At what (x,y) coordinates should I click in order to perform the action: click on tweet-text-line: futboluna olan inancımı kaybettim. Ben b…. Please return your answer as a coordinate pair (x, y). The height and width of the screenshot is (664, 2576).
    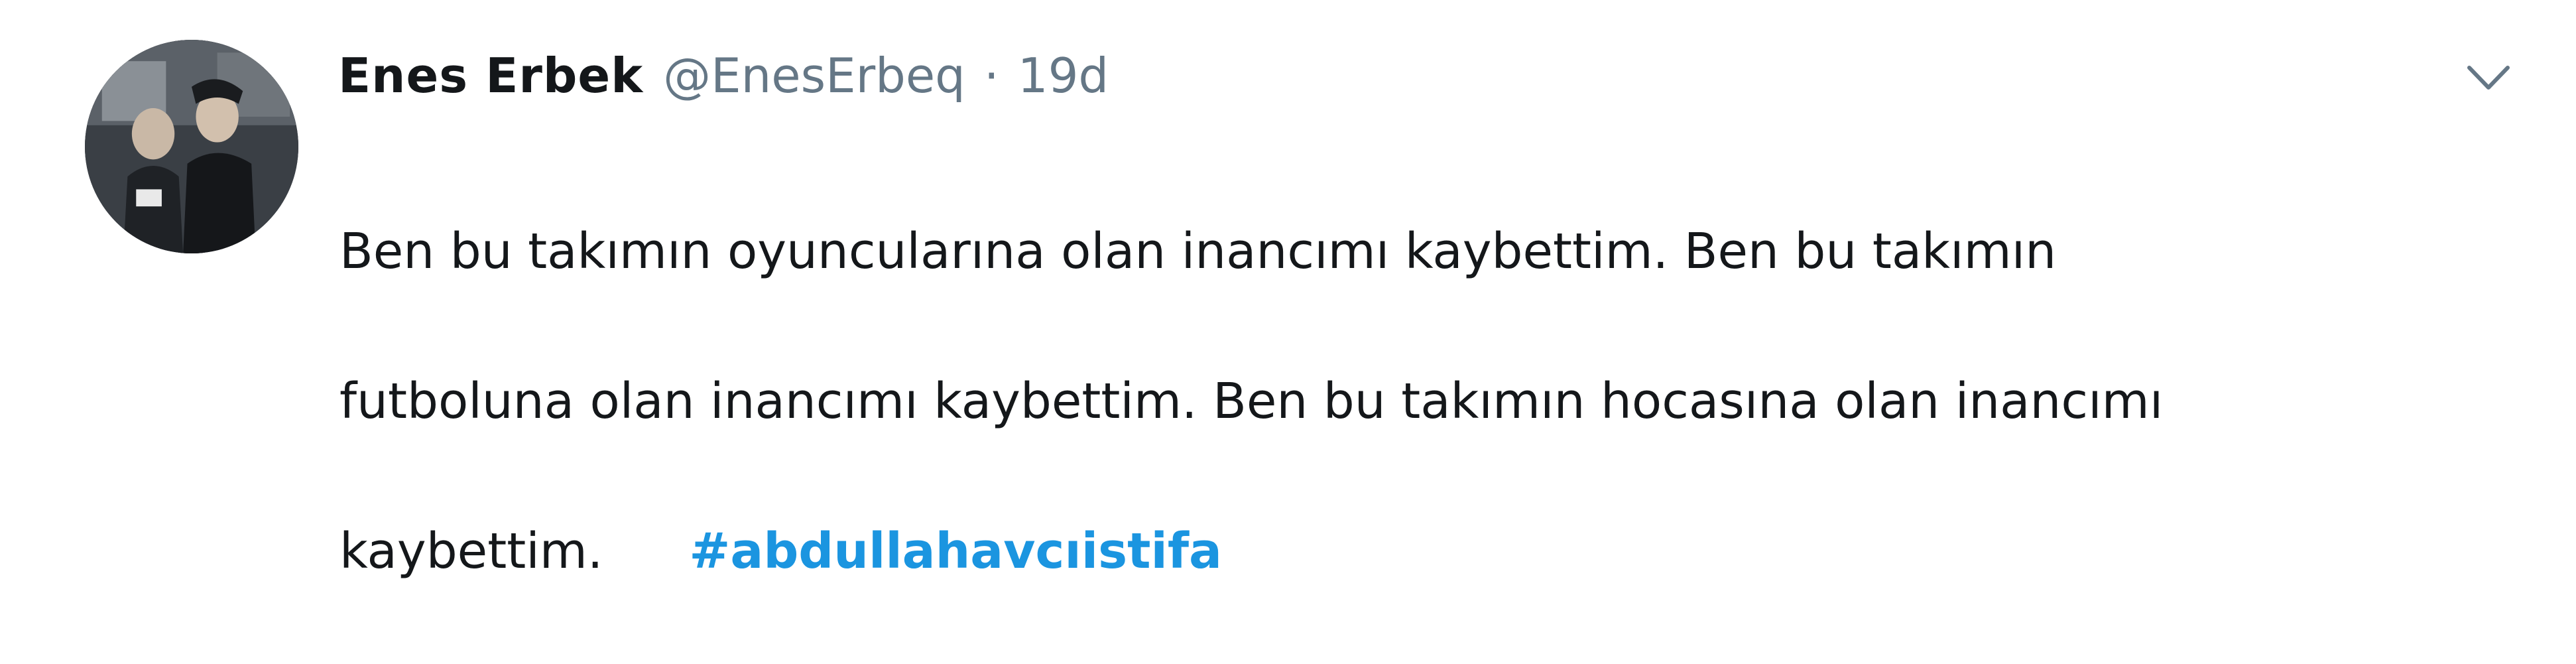
    Looking at the image, I should click on (1251, 401).